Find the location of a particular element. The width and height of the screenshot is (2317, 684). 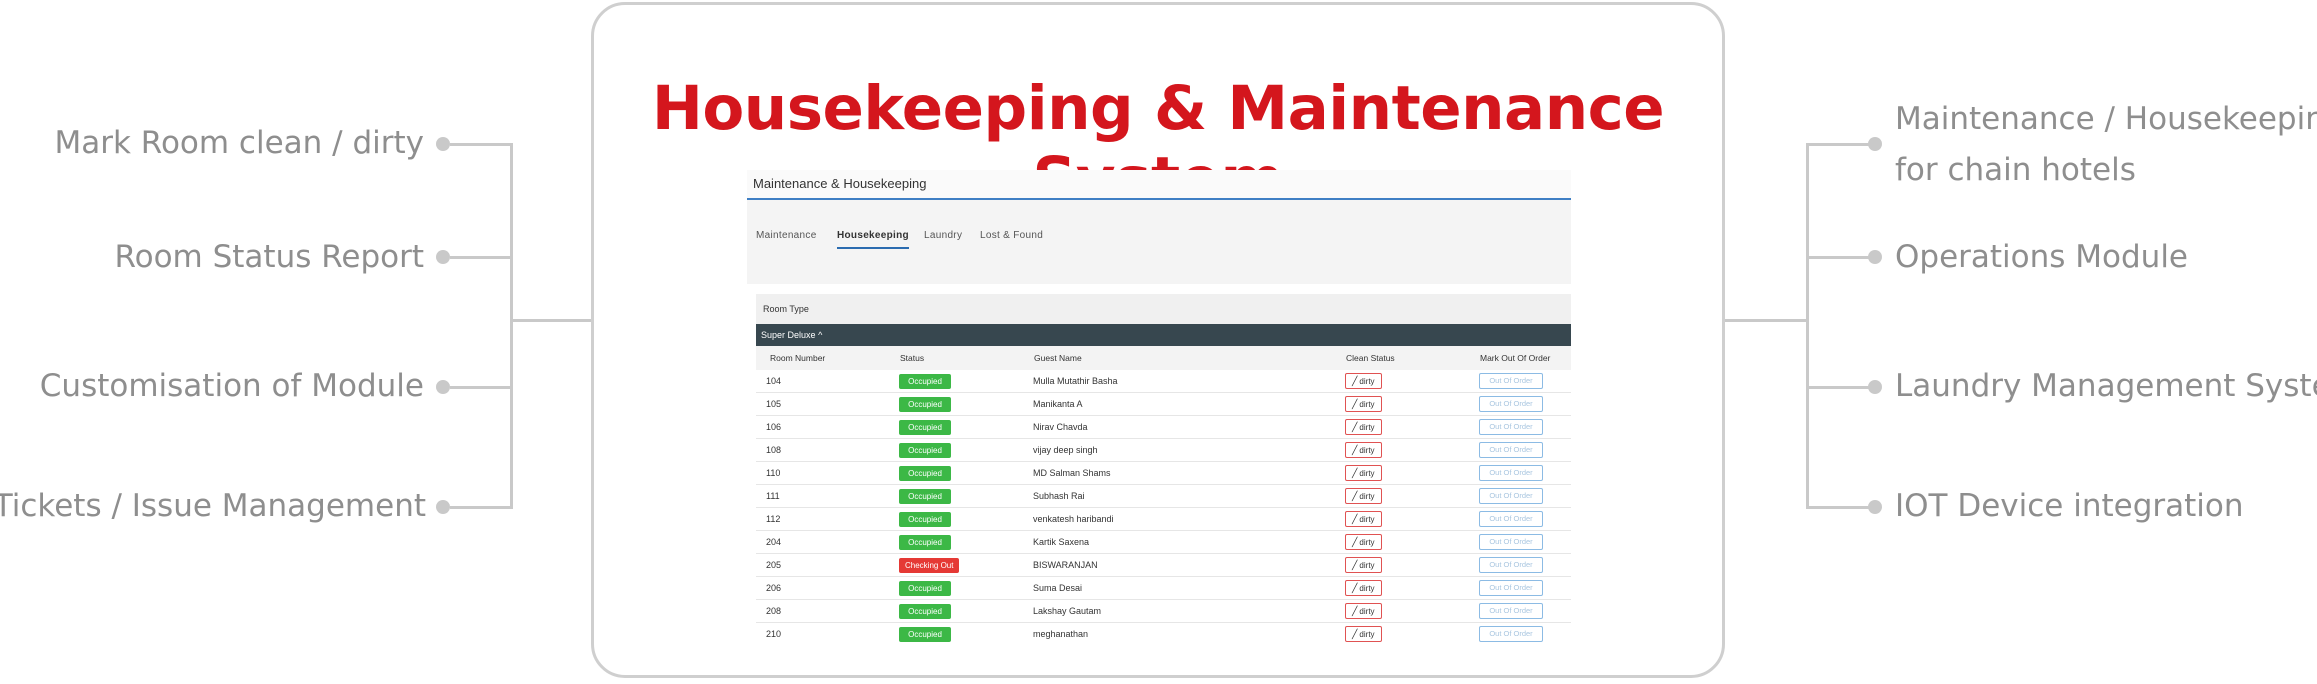

feature-chain-hotels: Maintenance / Housekeeping is located at coordinates (2106, 119).